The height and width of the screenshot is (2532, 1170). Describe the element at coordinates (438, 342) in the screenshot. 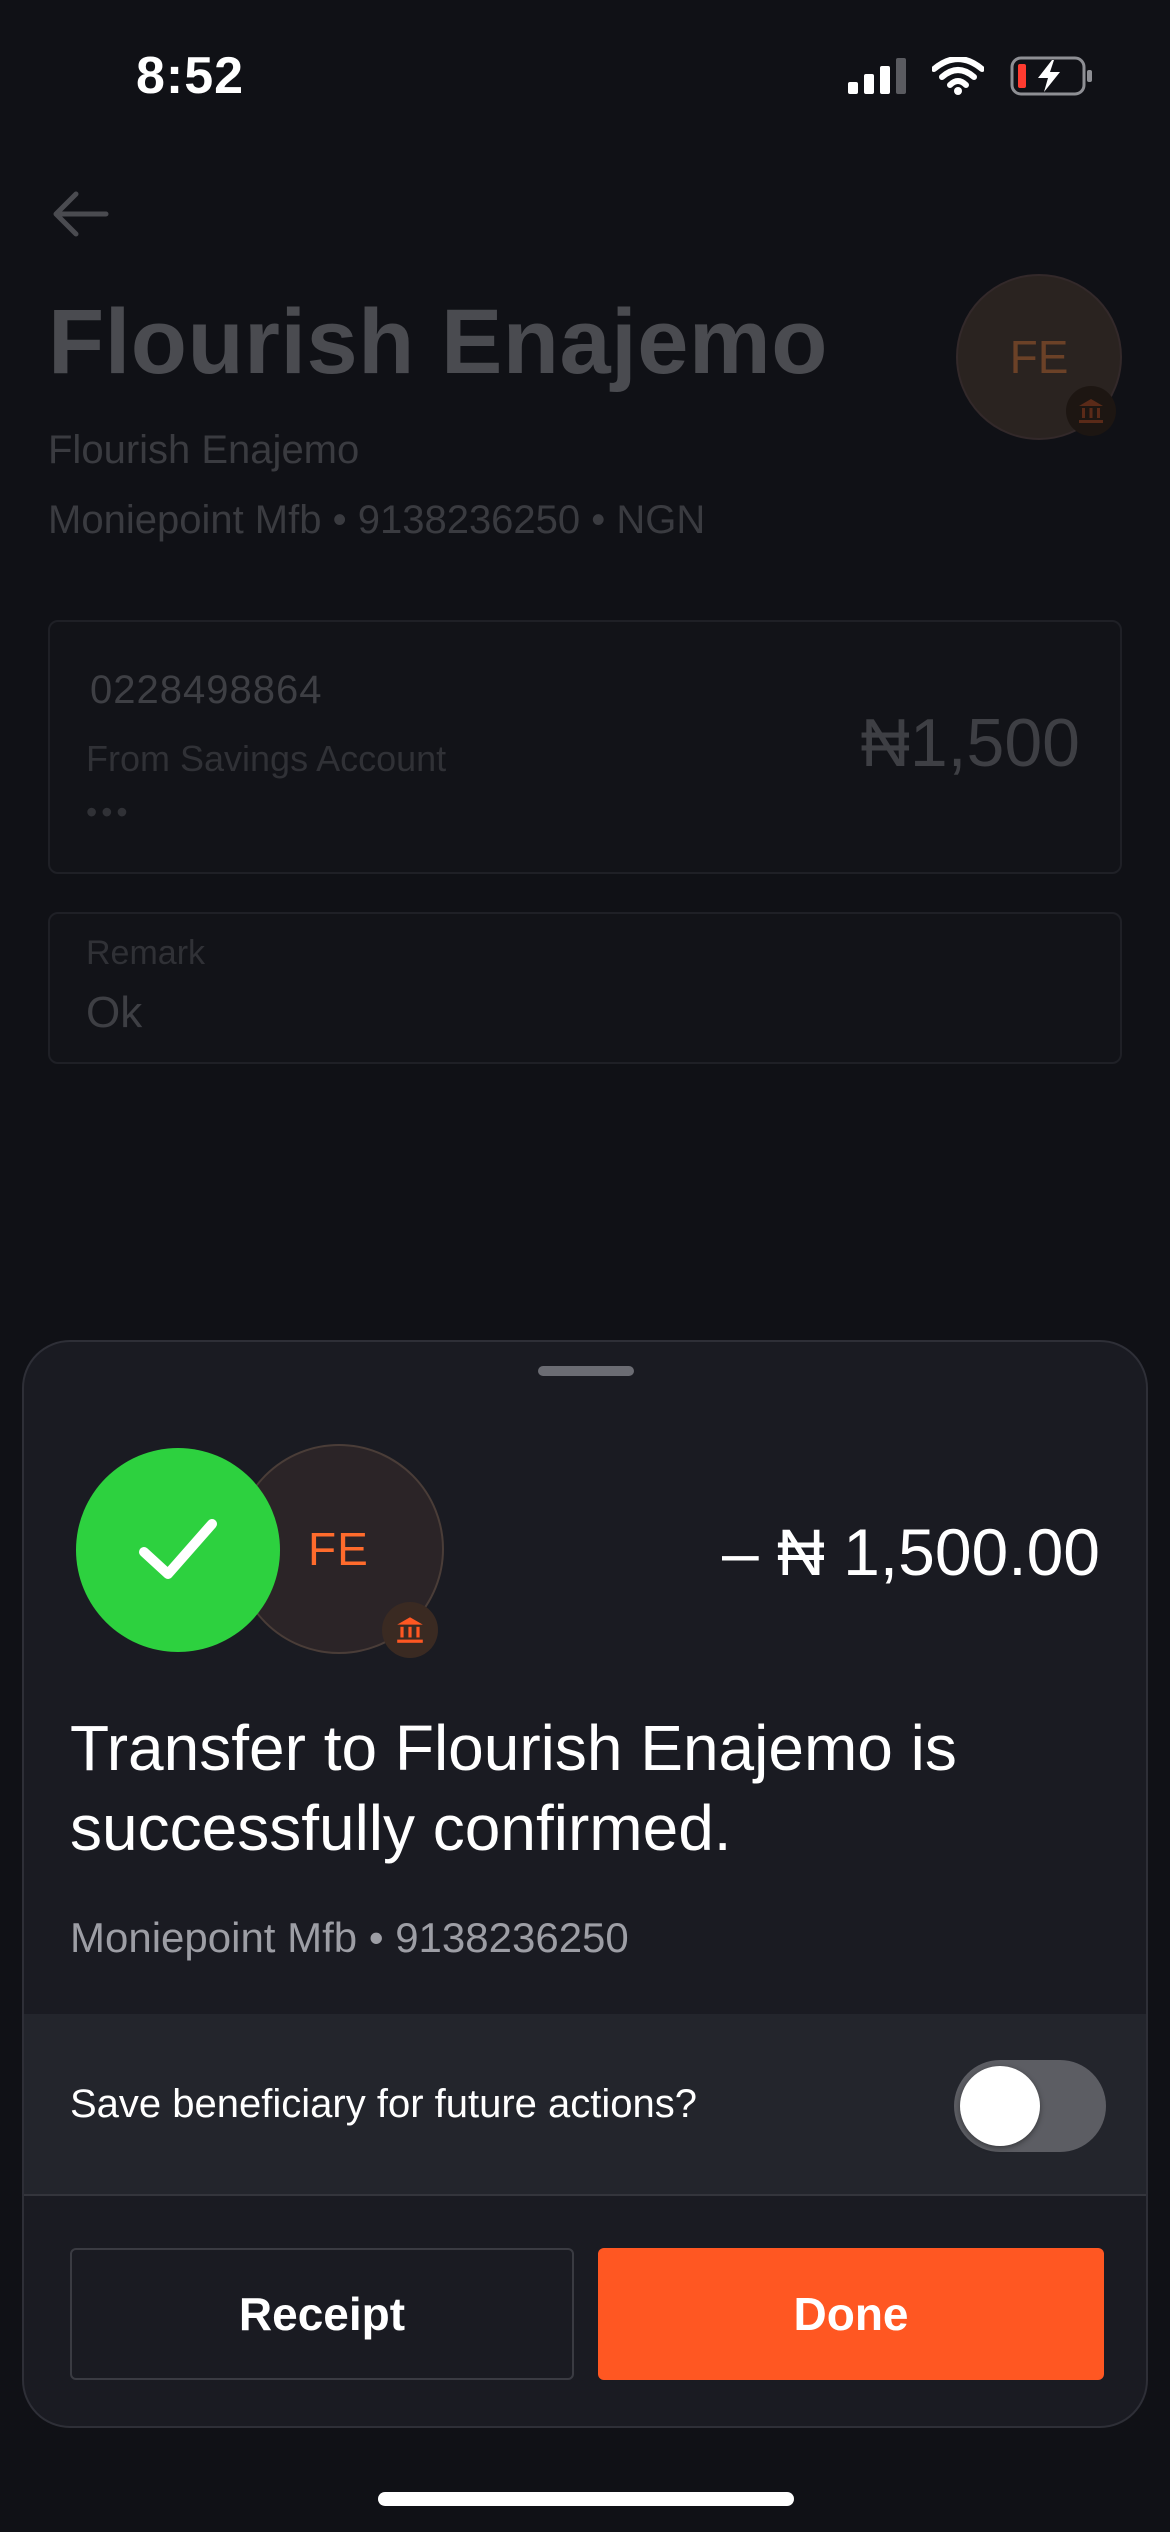

I see `recipient-name-title: Flourish Enajemo` at that location.